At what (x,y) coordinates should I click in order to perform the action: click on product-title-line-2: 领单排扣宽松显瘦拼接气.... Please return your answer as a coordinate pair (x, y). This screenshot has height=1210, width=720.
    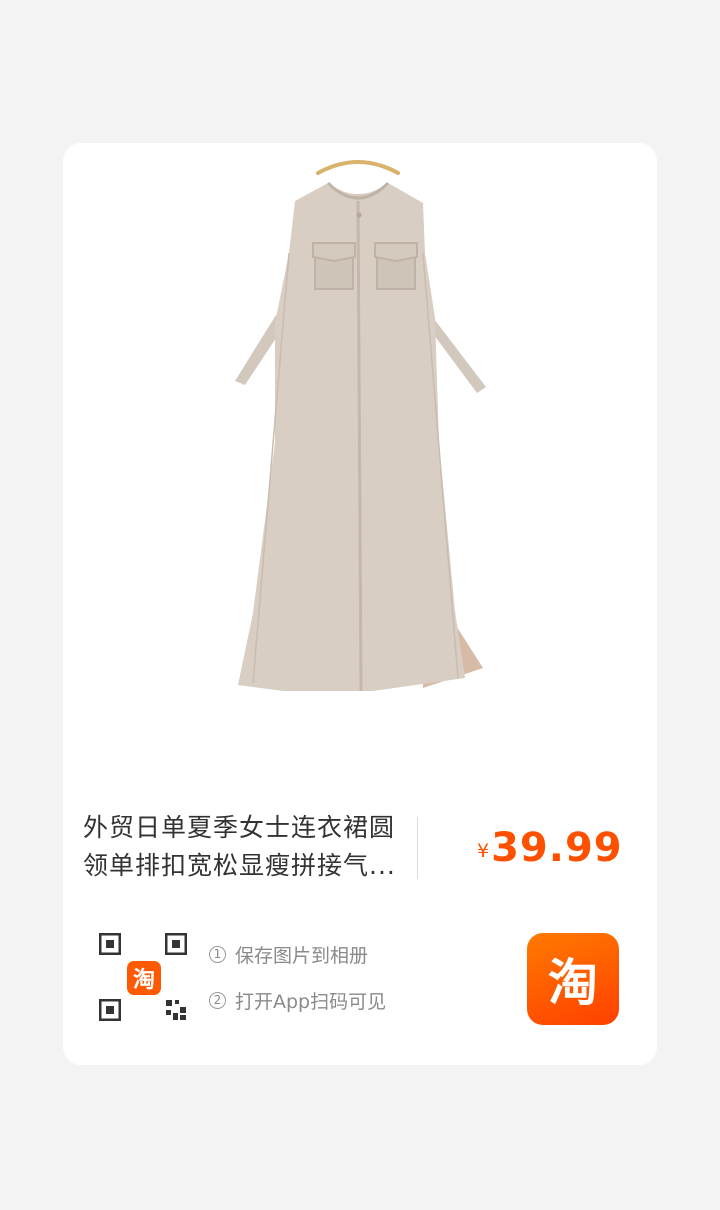
    Looking at the image, I should click on (239, 865).